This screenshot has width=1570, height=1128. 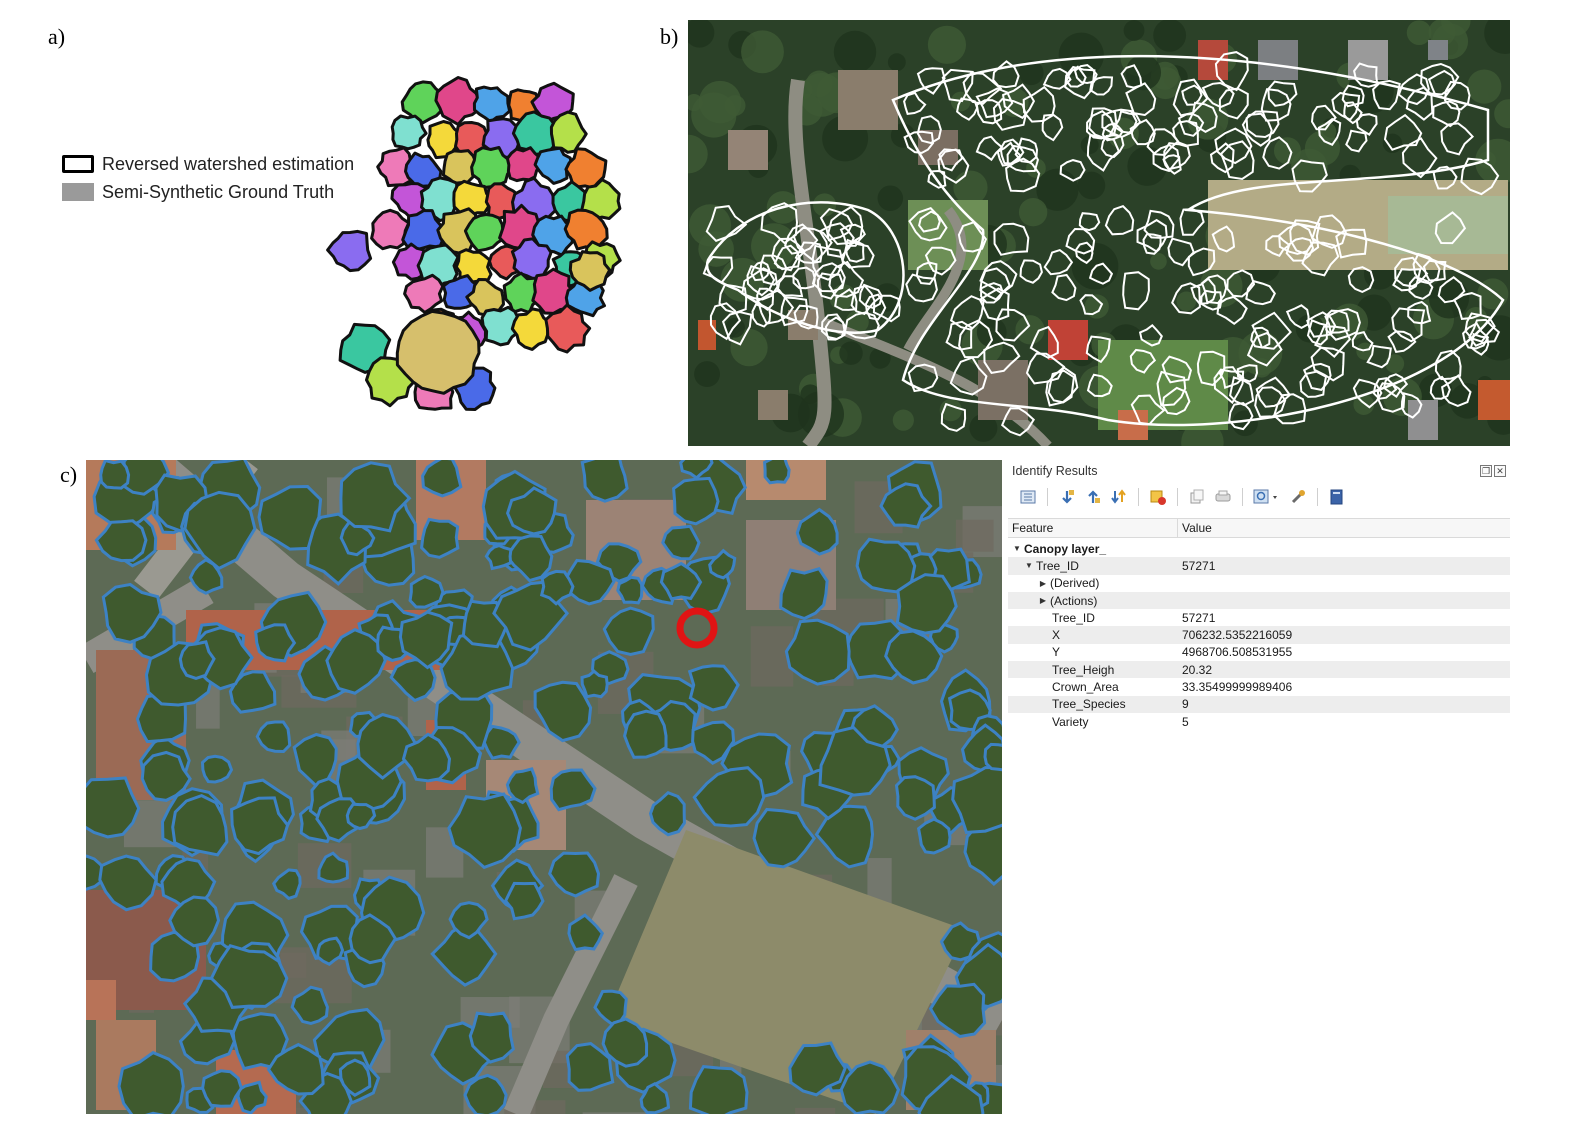 What do you see at coordinates (1085, 687) in the screenshot?
I see `attribute-name: Crown_Area` at bounding box center [1085, 687].